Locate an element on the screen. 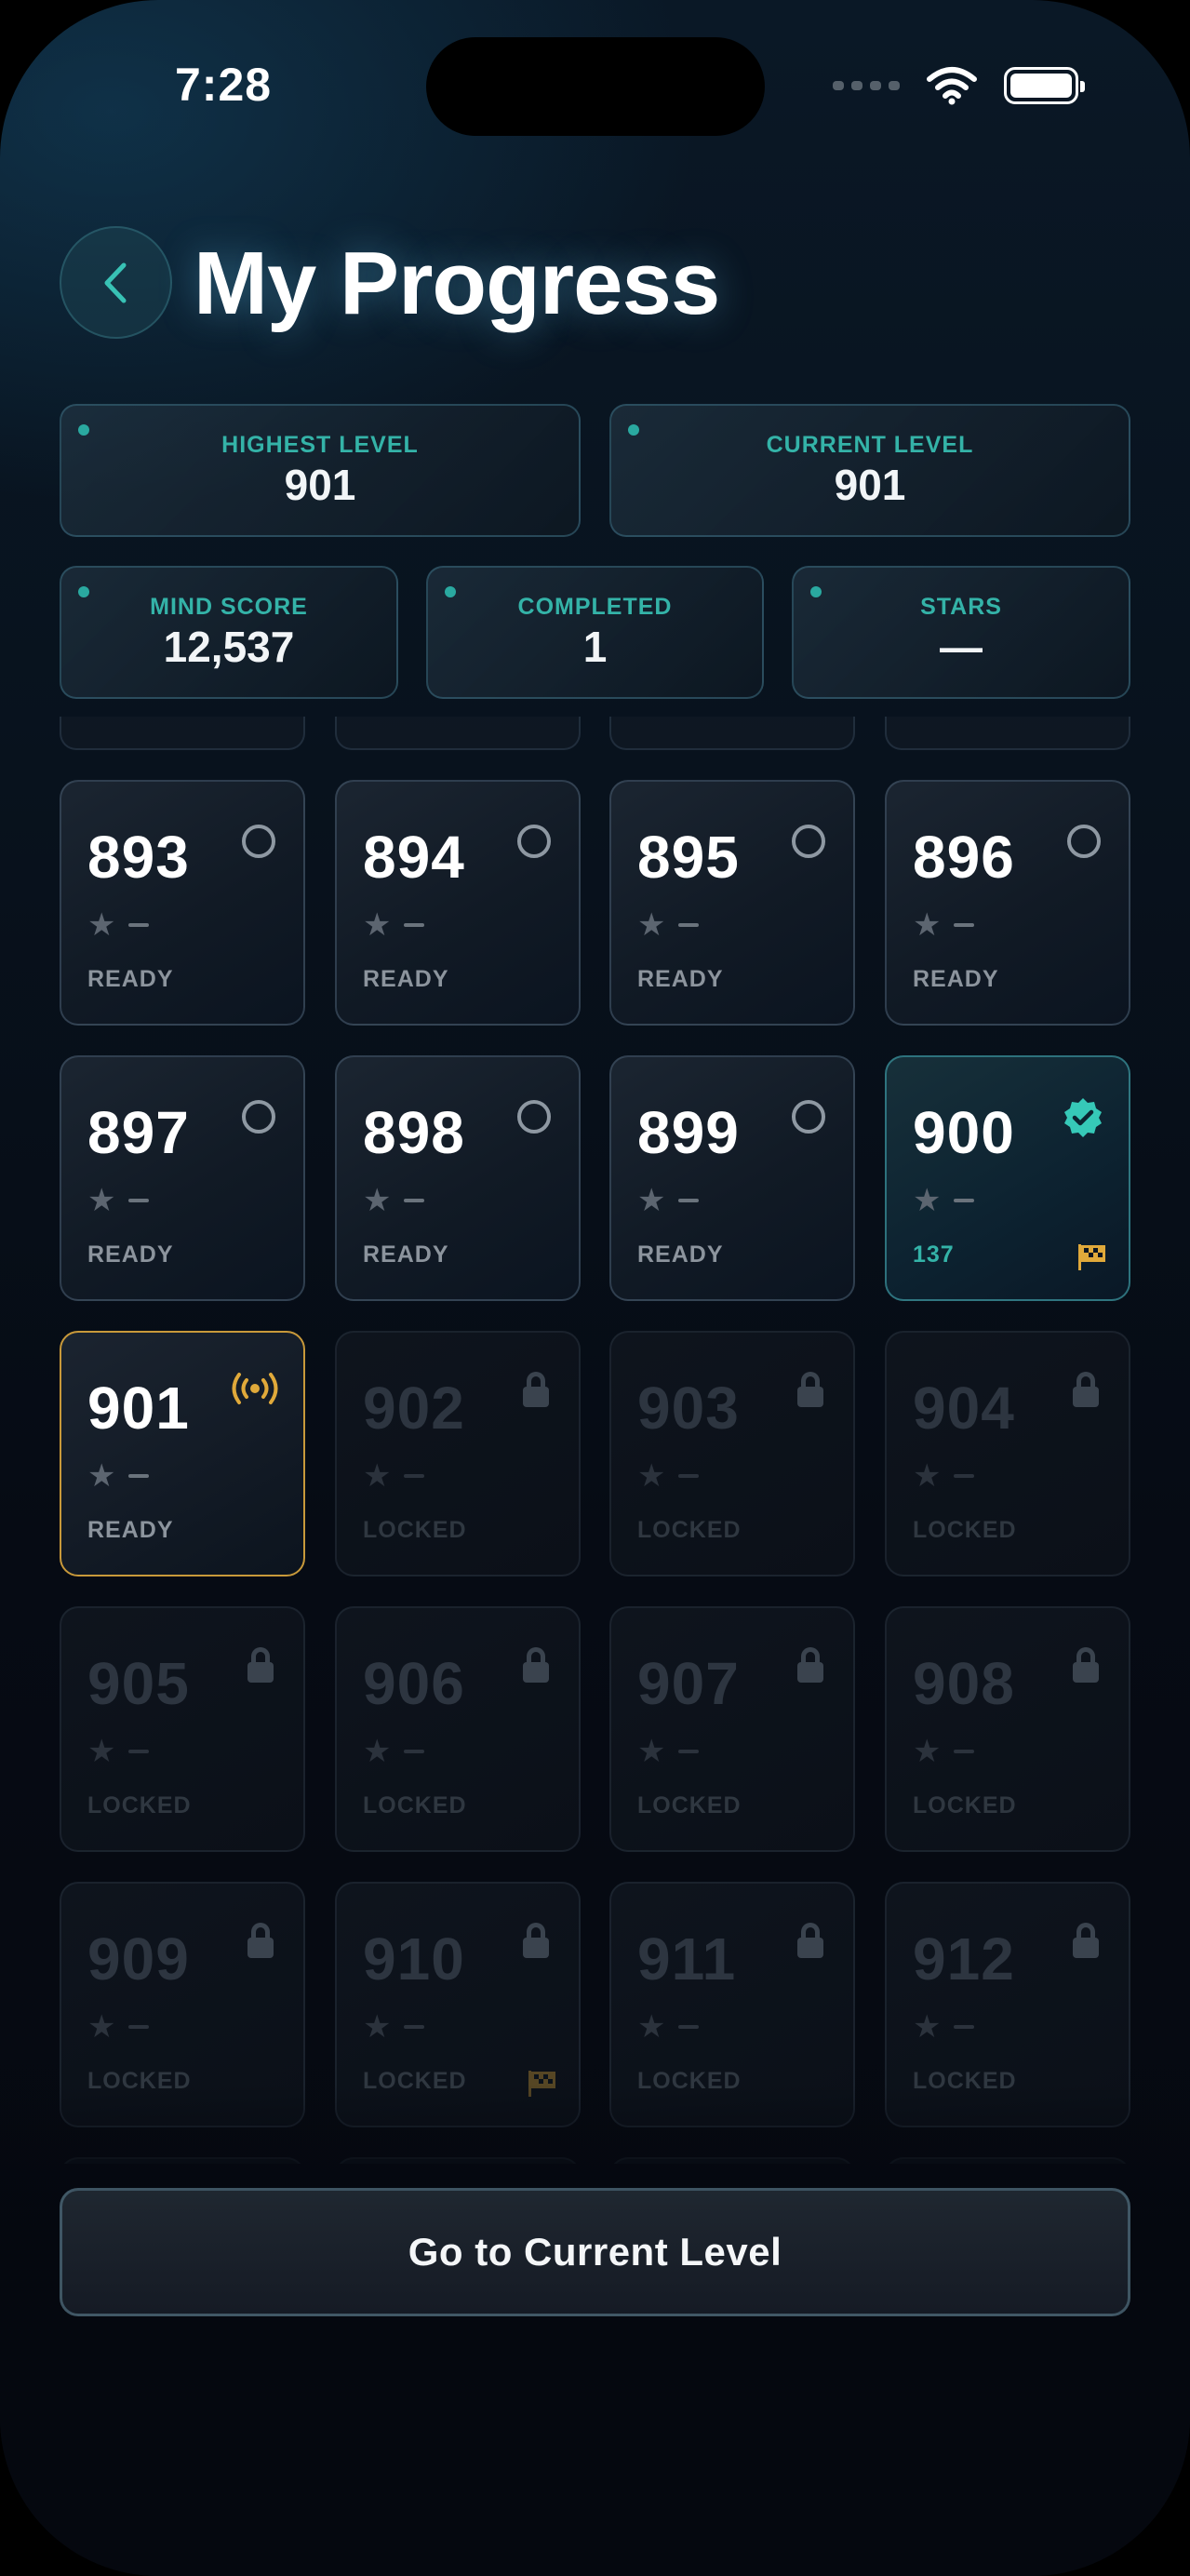 Image resolution: width=1190 pixels, height=2576 pixels. level-tile: 894 ★ READY is located at coordinates (458, 903).